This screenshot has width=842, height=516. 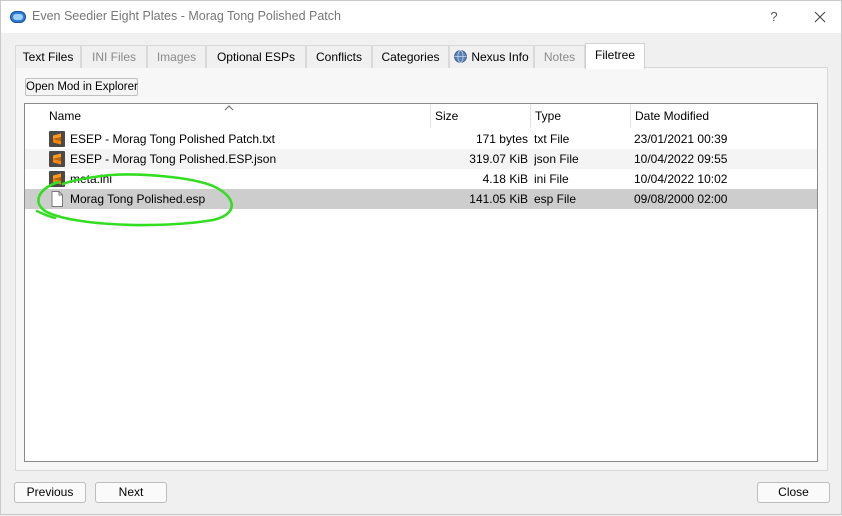 I want to click on file-name: ESEP - Morag Tong Polished Patch.txt, so click(x=173, y=139).